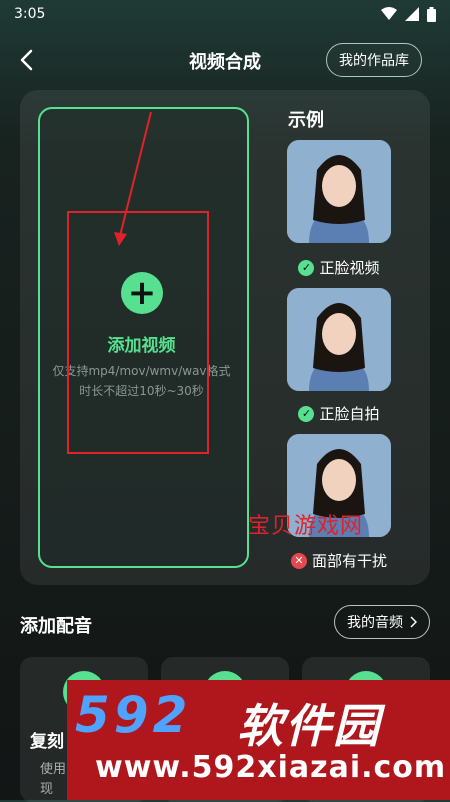 This screenshot has height=802, width=450. I want to click on audio-option-title: 复刻, so click(47, 742).